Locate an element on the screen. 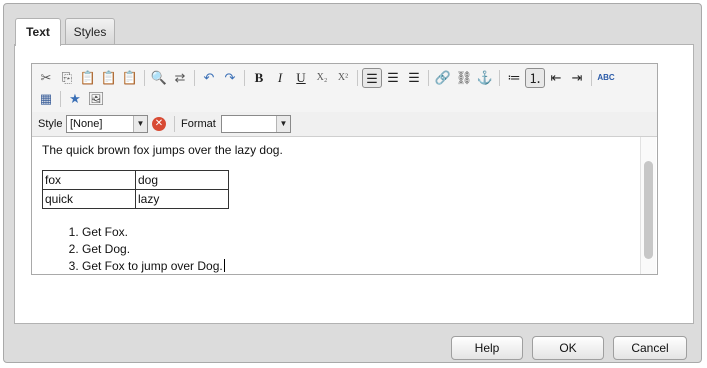 This screenshot has height=368, width=707. clear-style-icon: ✕ is located at coordinates (159, 124).